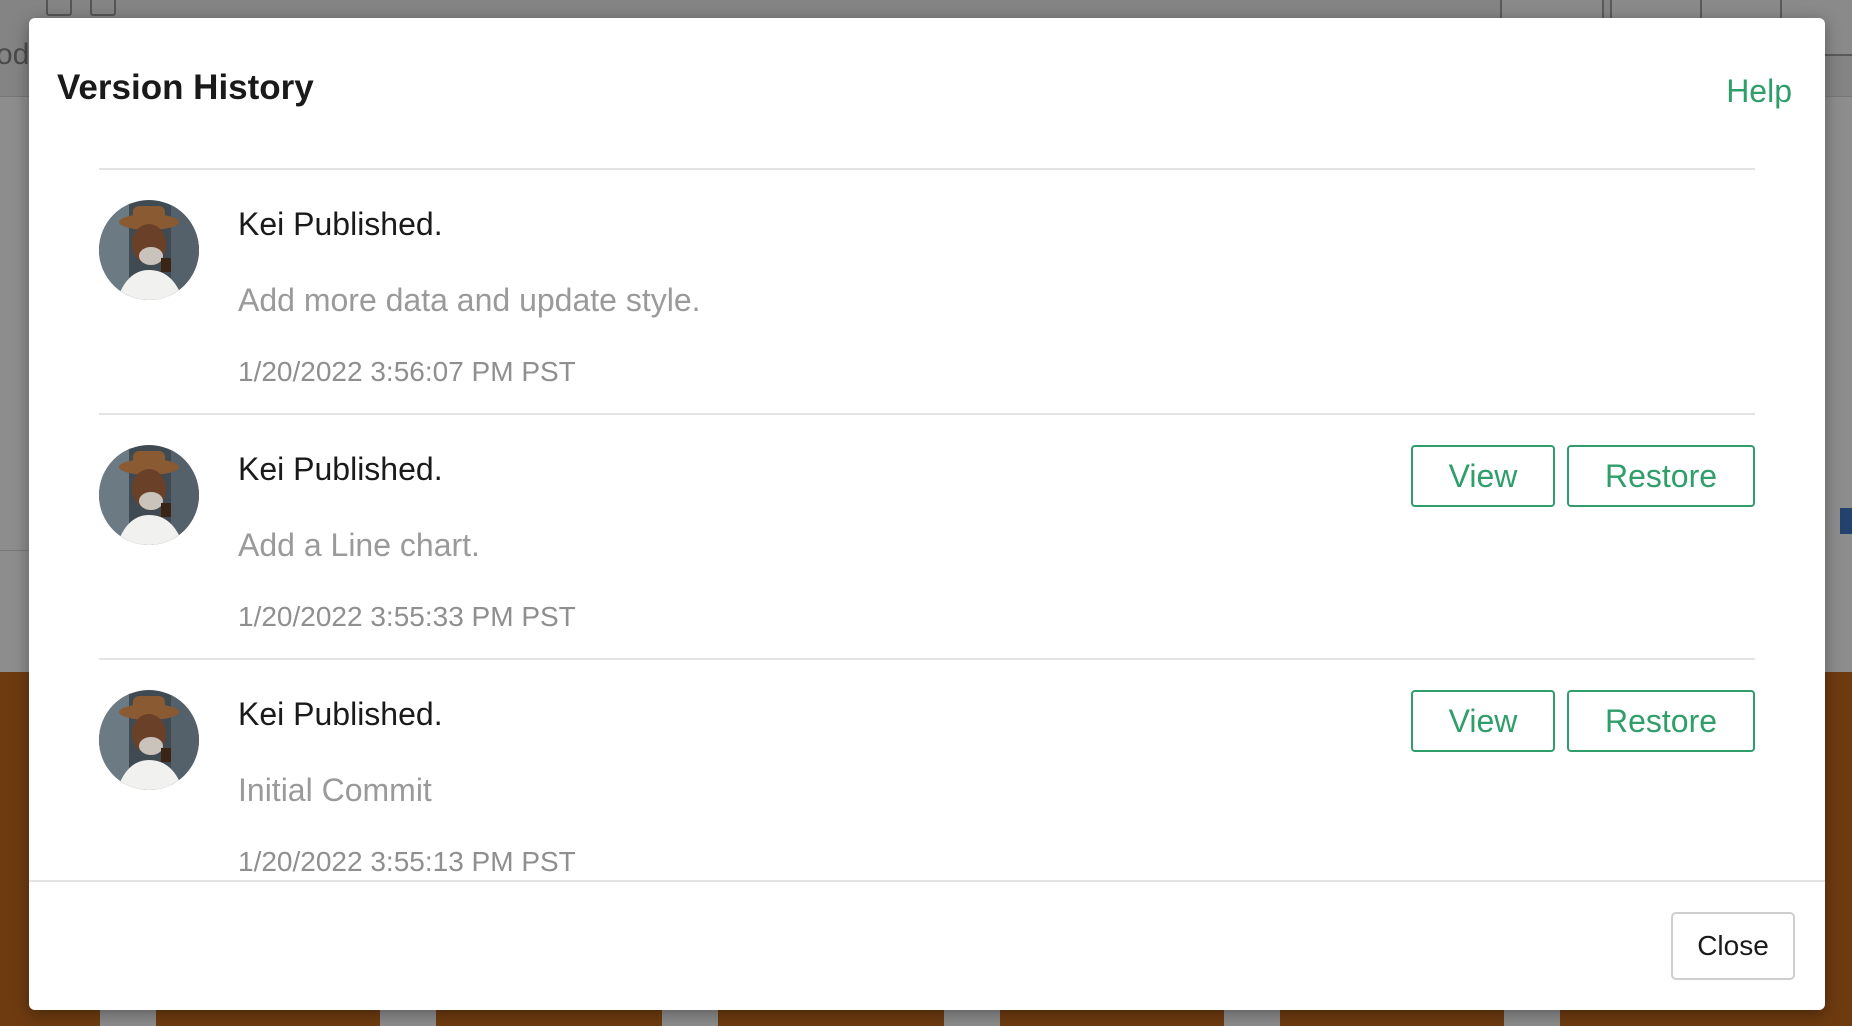 This screenshot has height=1026, width=1852. What do you see at coordinates (59, 8) in the screenshot?
I see `background-window-icon` at bounding box center [59, 8].